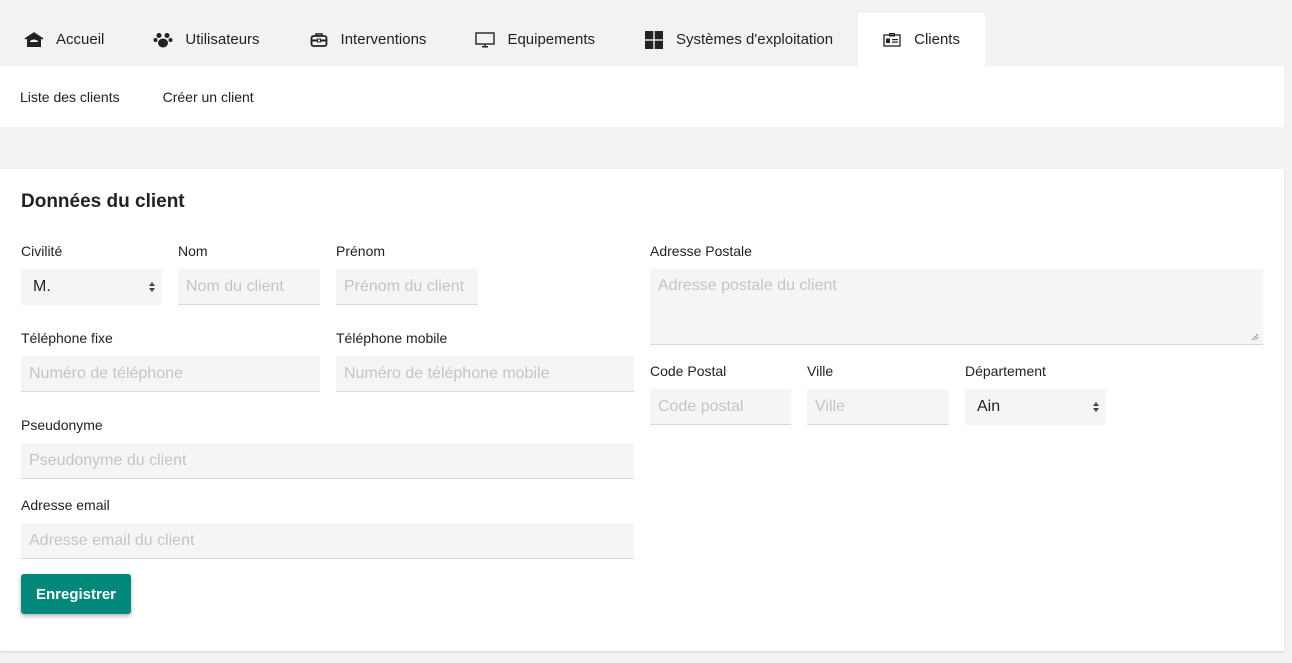 The image size is (1292, 663). Describe the element at coordinates (34, 40) in the screenshot. I see `home-icon` at that location.